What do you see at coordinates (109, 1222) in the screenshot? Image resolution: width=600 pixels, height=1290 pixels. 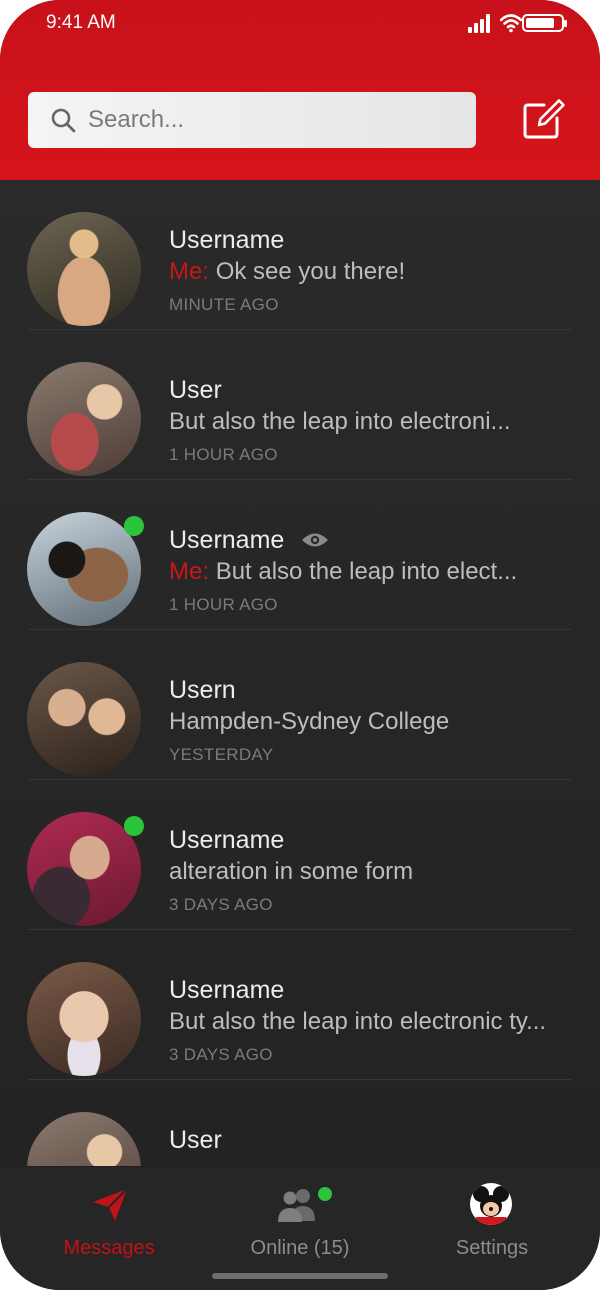 I see `tab-messages: Messages` at bounding box center [109, 1222].